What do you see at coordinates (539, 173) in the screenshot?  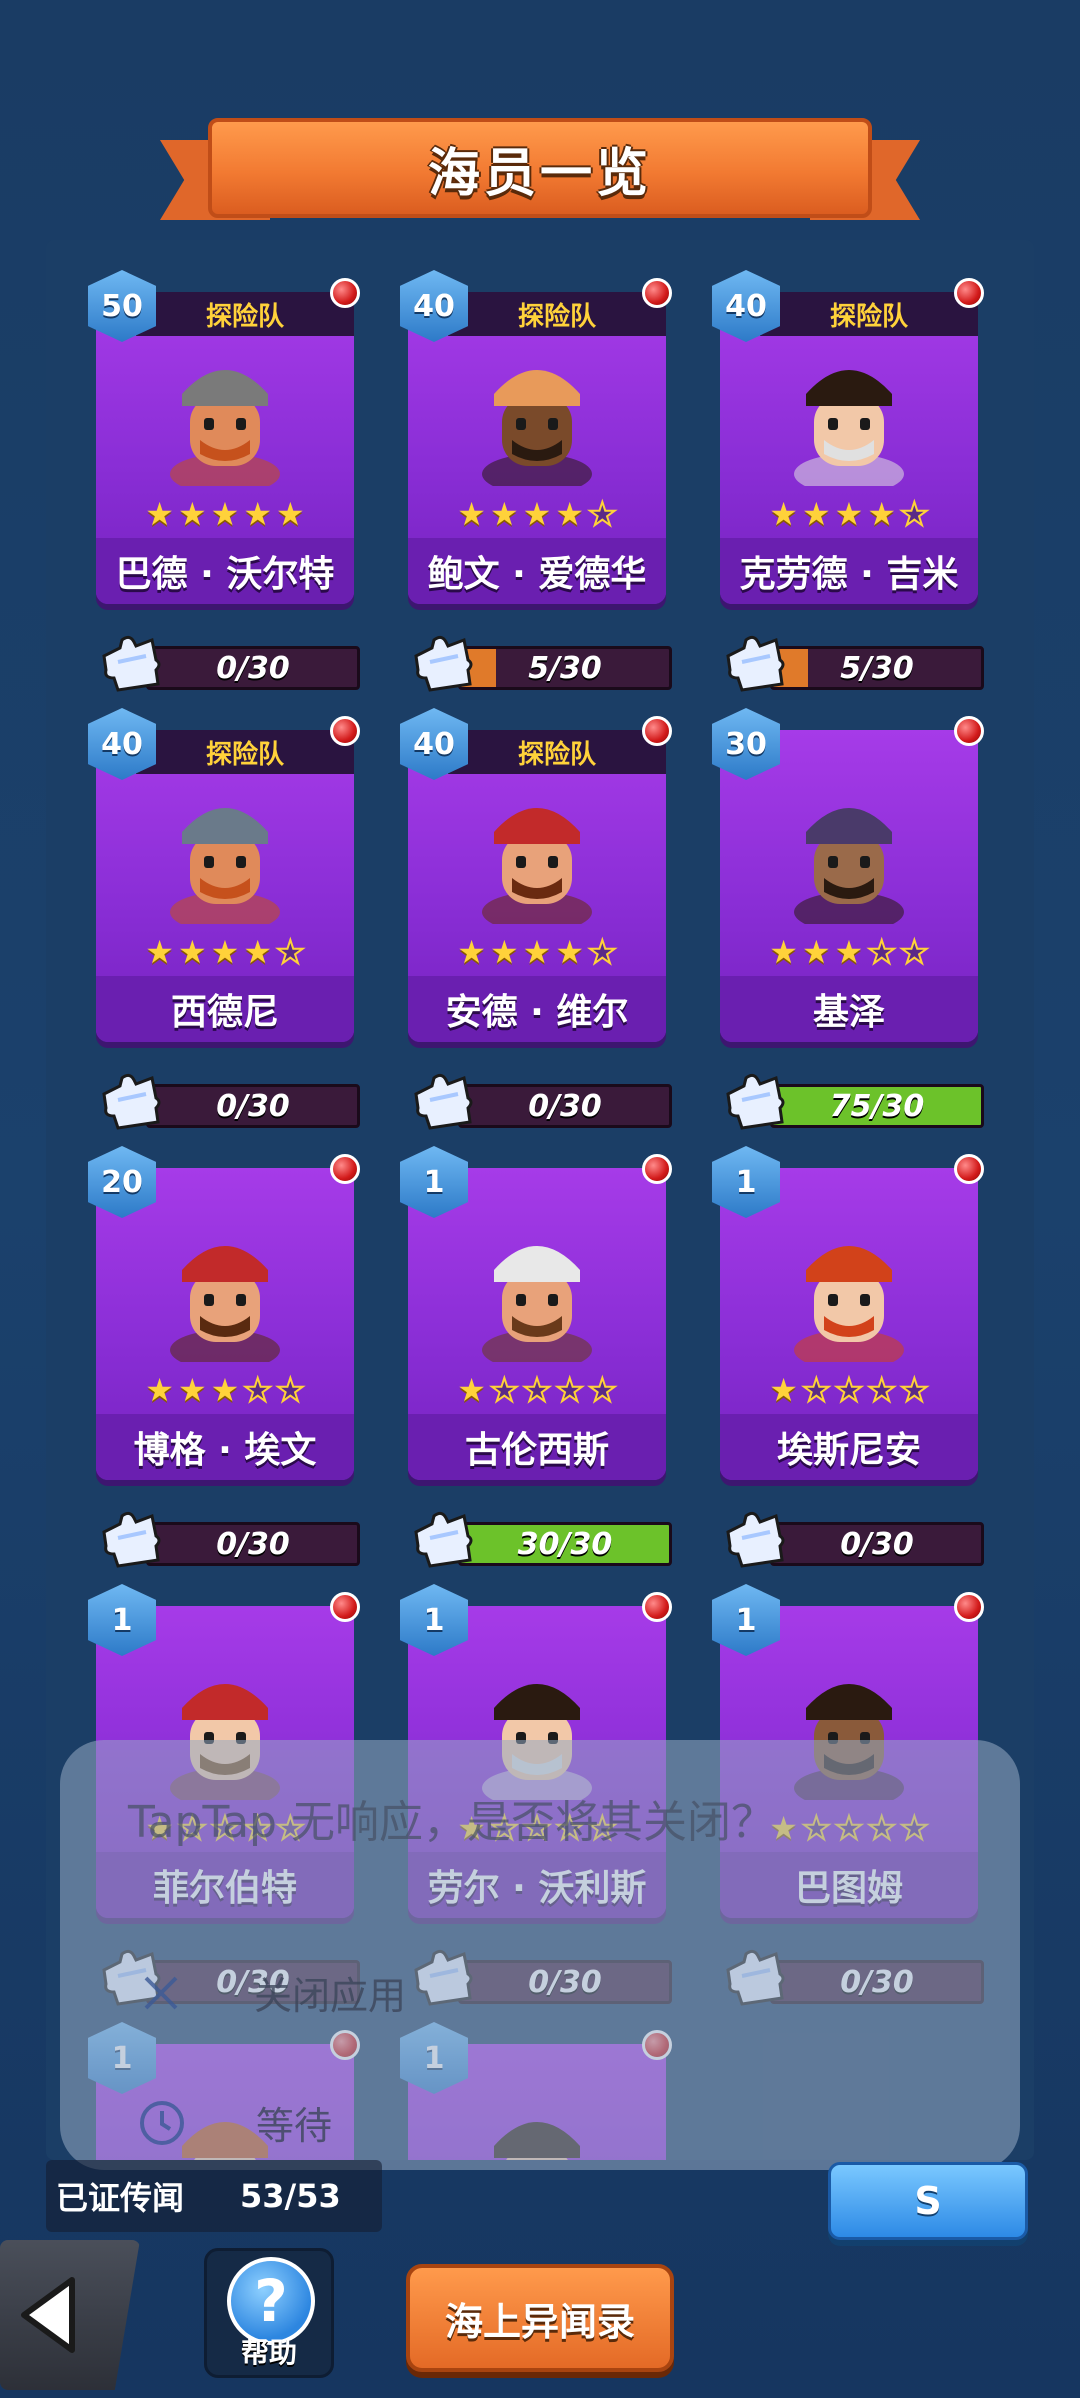 I see `page-title: 海员一览` at bounding box center [539, 173].